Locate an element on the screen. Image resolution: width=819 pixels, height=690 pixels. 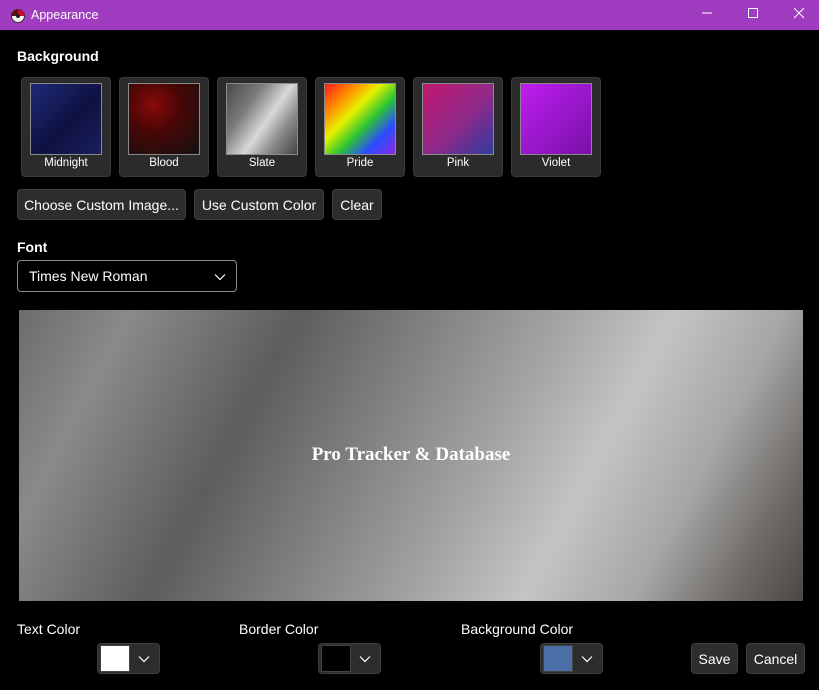
maximize-icon is located at coordinates (753, 15).